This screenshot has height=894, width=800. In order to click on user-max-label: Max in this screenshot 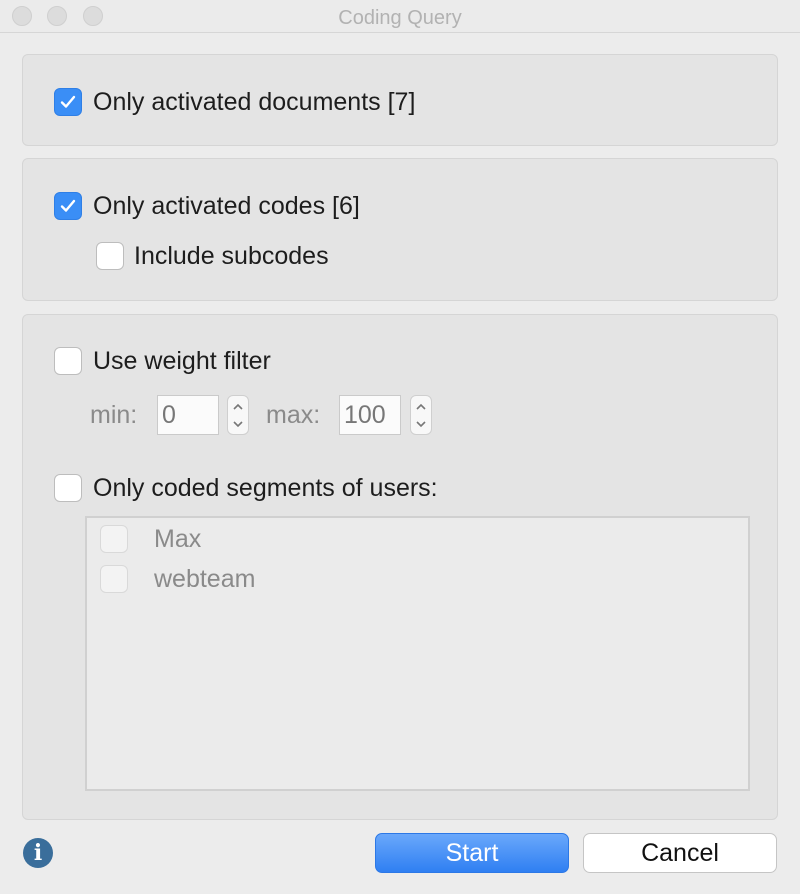, I will do `click(178, 539)`.